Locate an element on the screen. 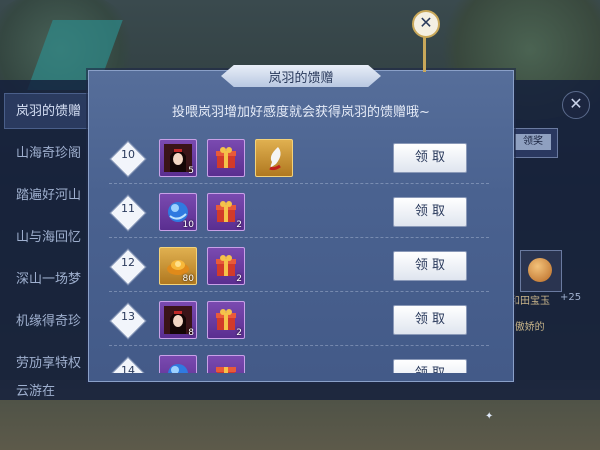 The height and width of the screenshot is (450, 600). sidebar-item-rare-treasure: 机缘得奇珍 is located at coordinates (48, 319).